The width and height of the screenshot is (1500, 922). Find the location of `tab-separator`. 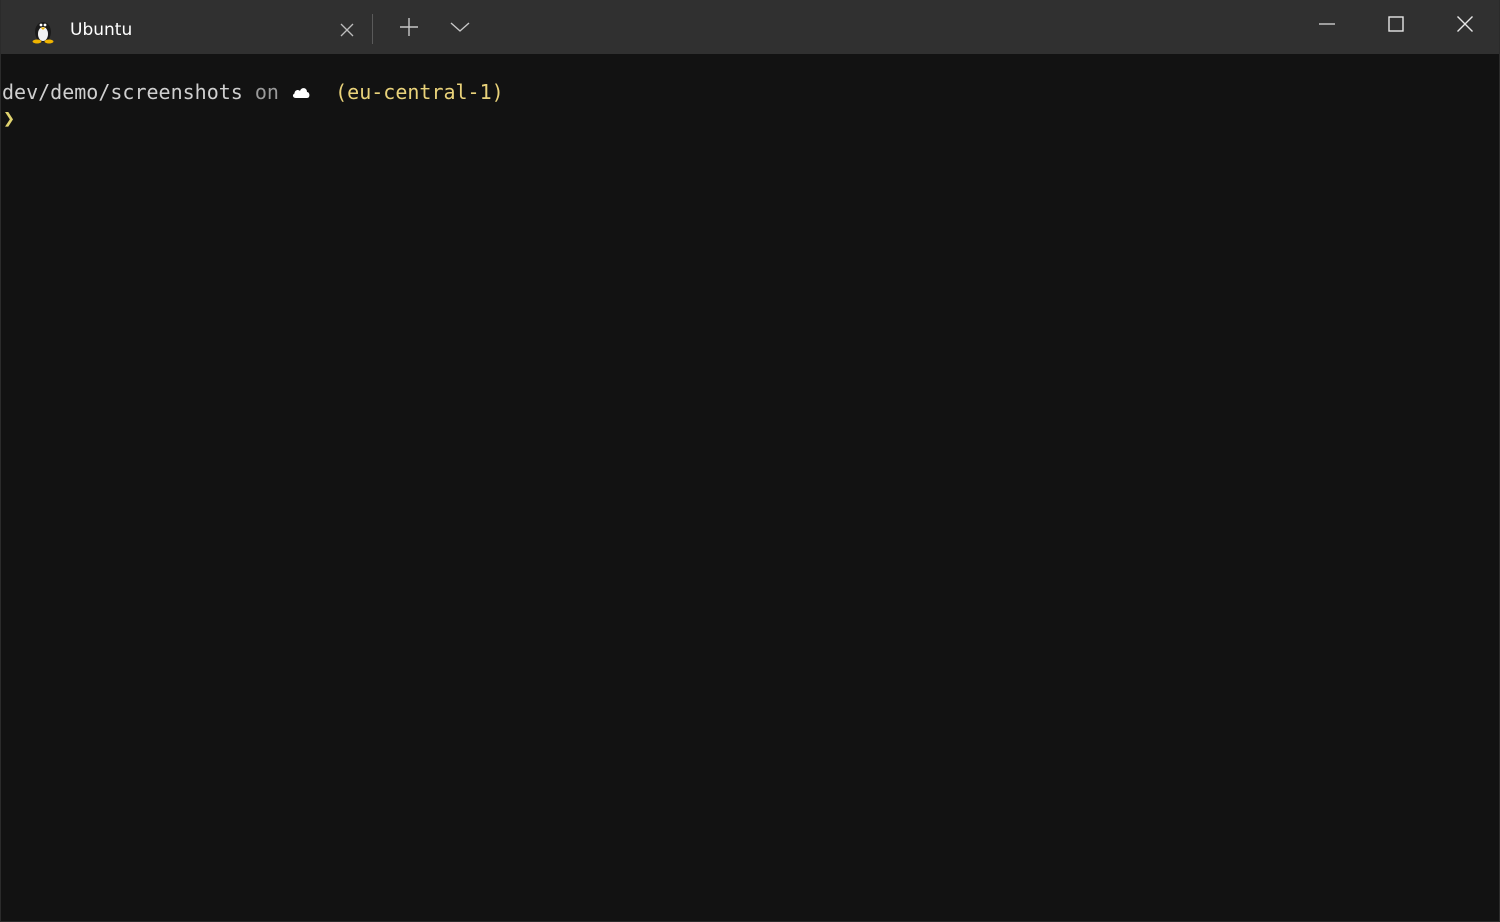

tab-separator is located at coordinates (372, 29).